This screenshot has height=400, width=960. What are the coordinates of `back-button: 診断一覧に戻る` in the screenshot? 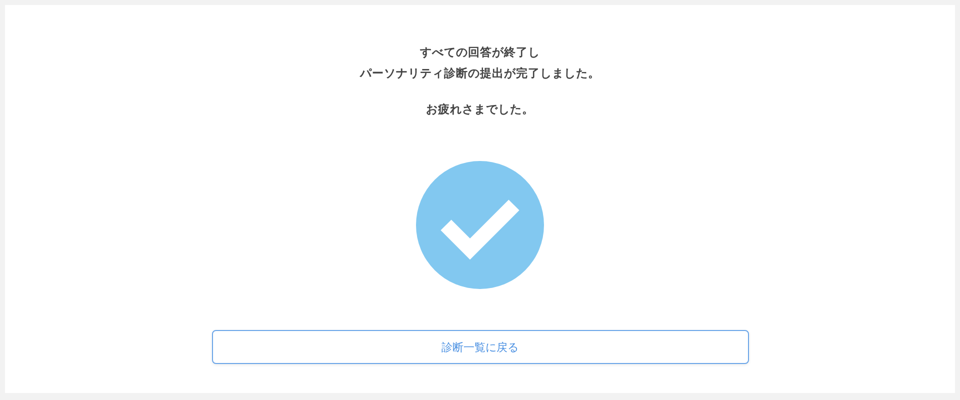 It's located at (480, 347).